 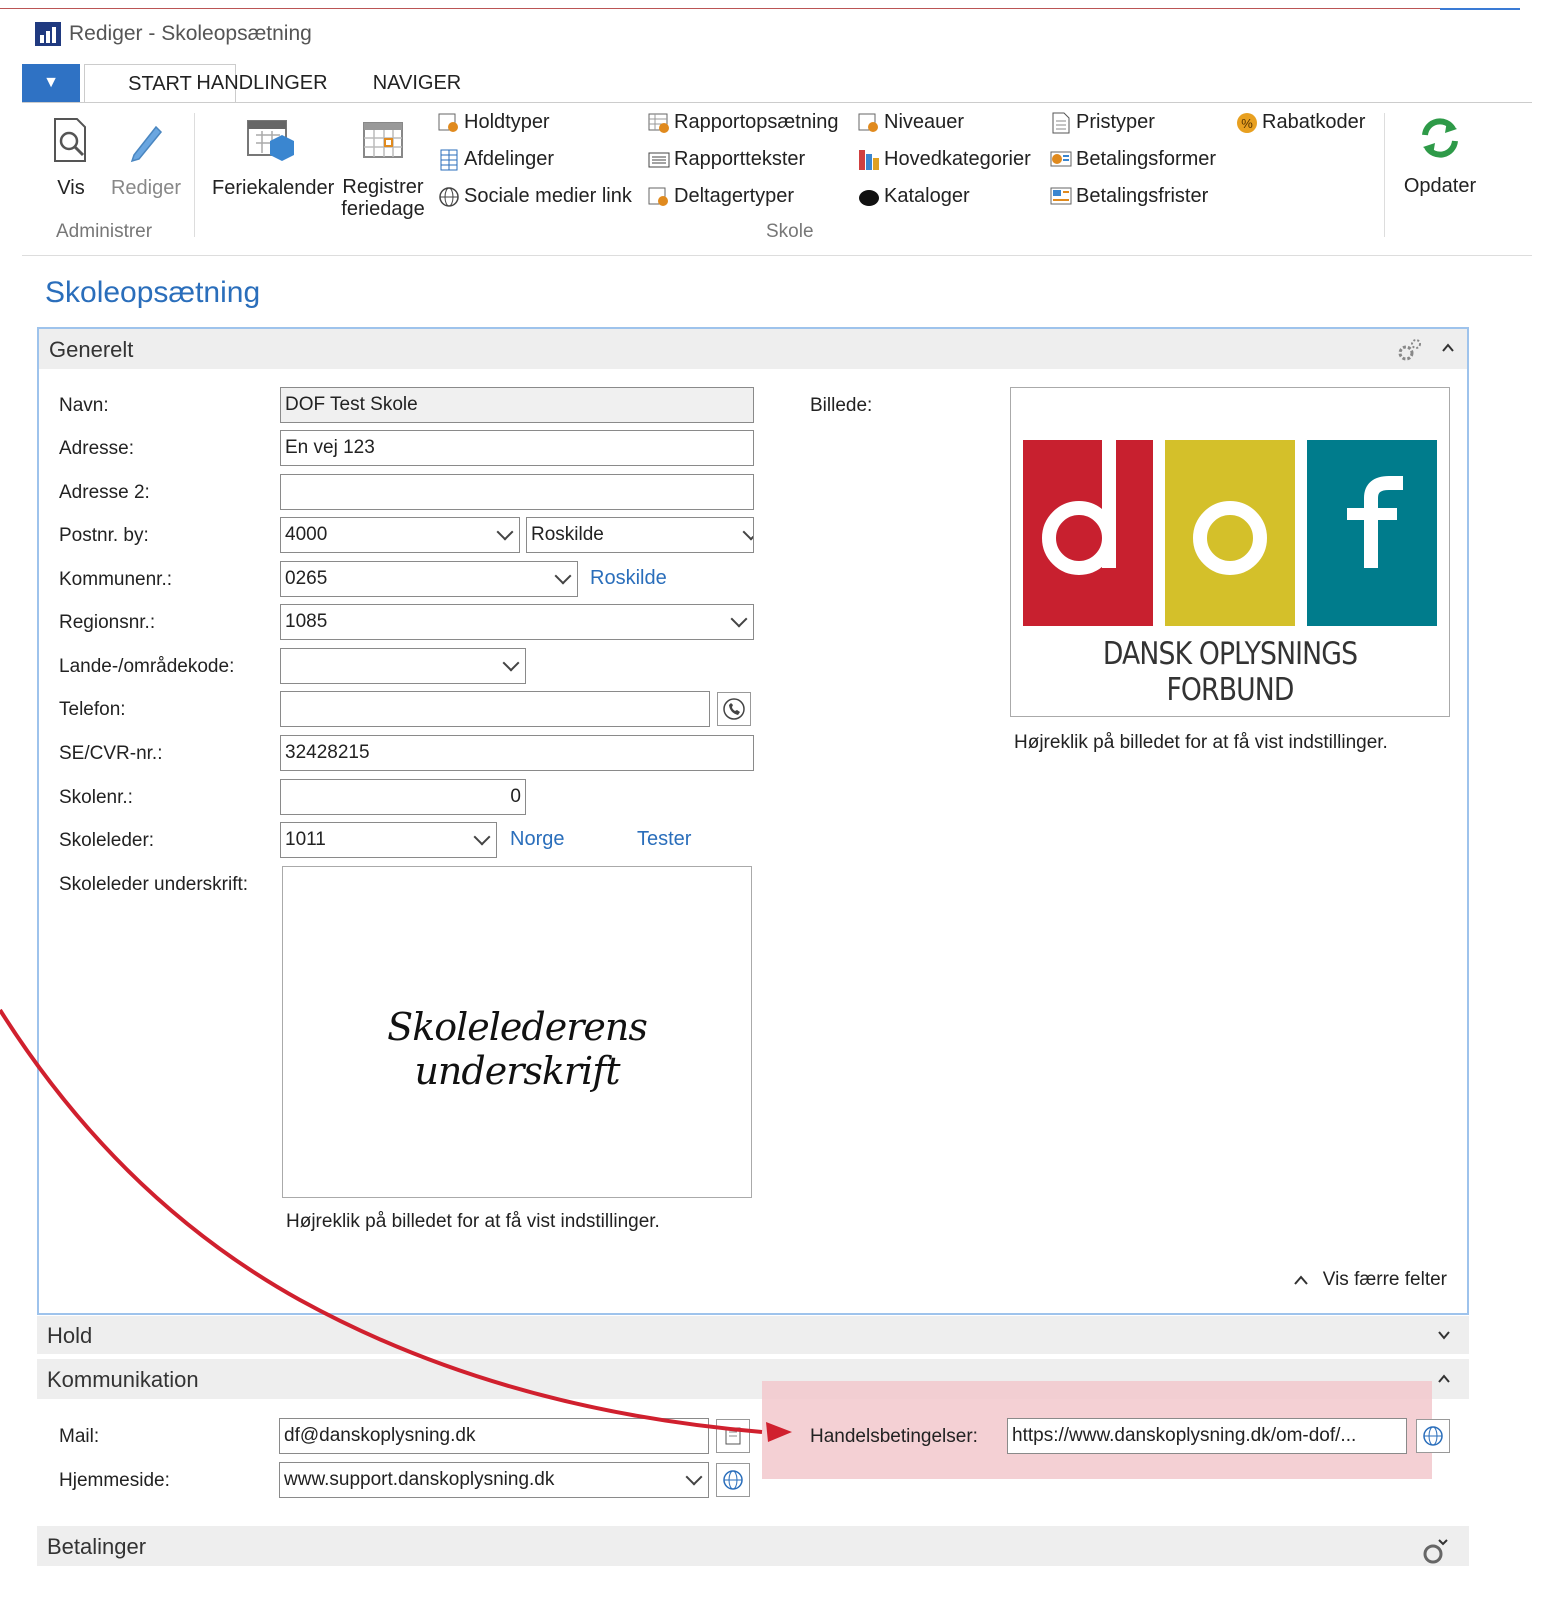 I want to click on pencil-icon, so click(x=146, y=144).